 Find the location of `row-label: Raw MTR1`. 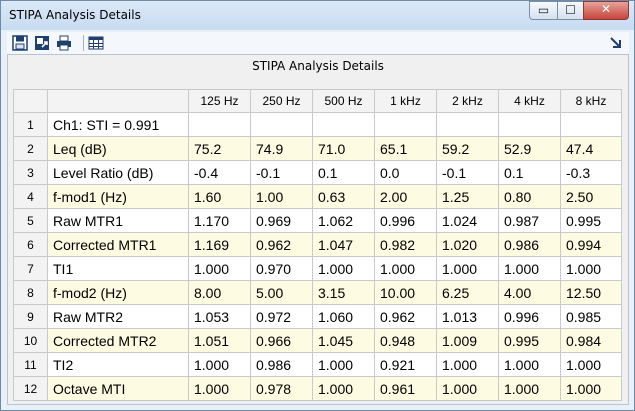

row-label: Raw MTR1 is located at coordinates (118, 220).